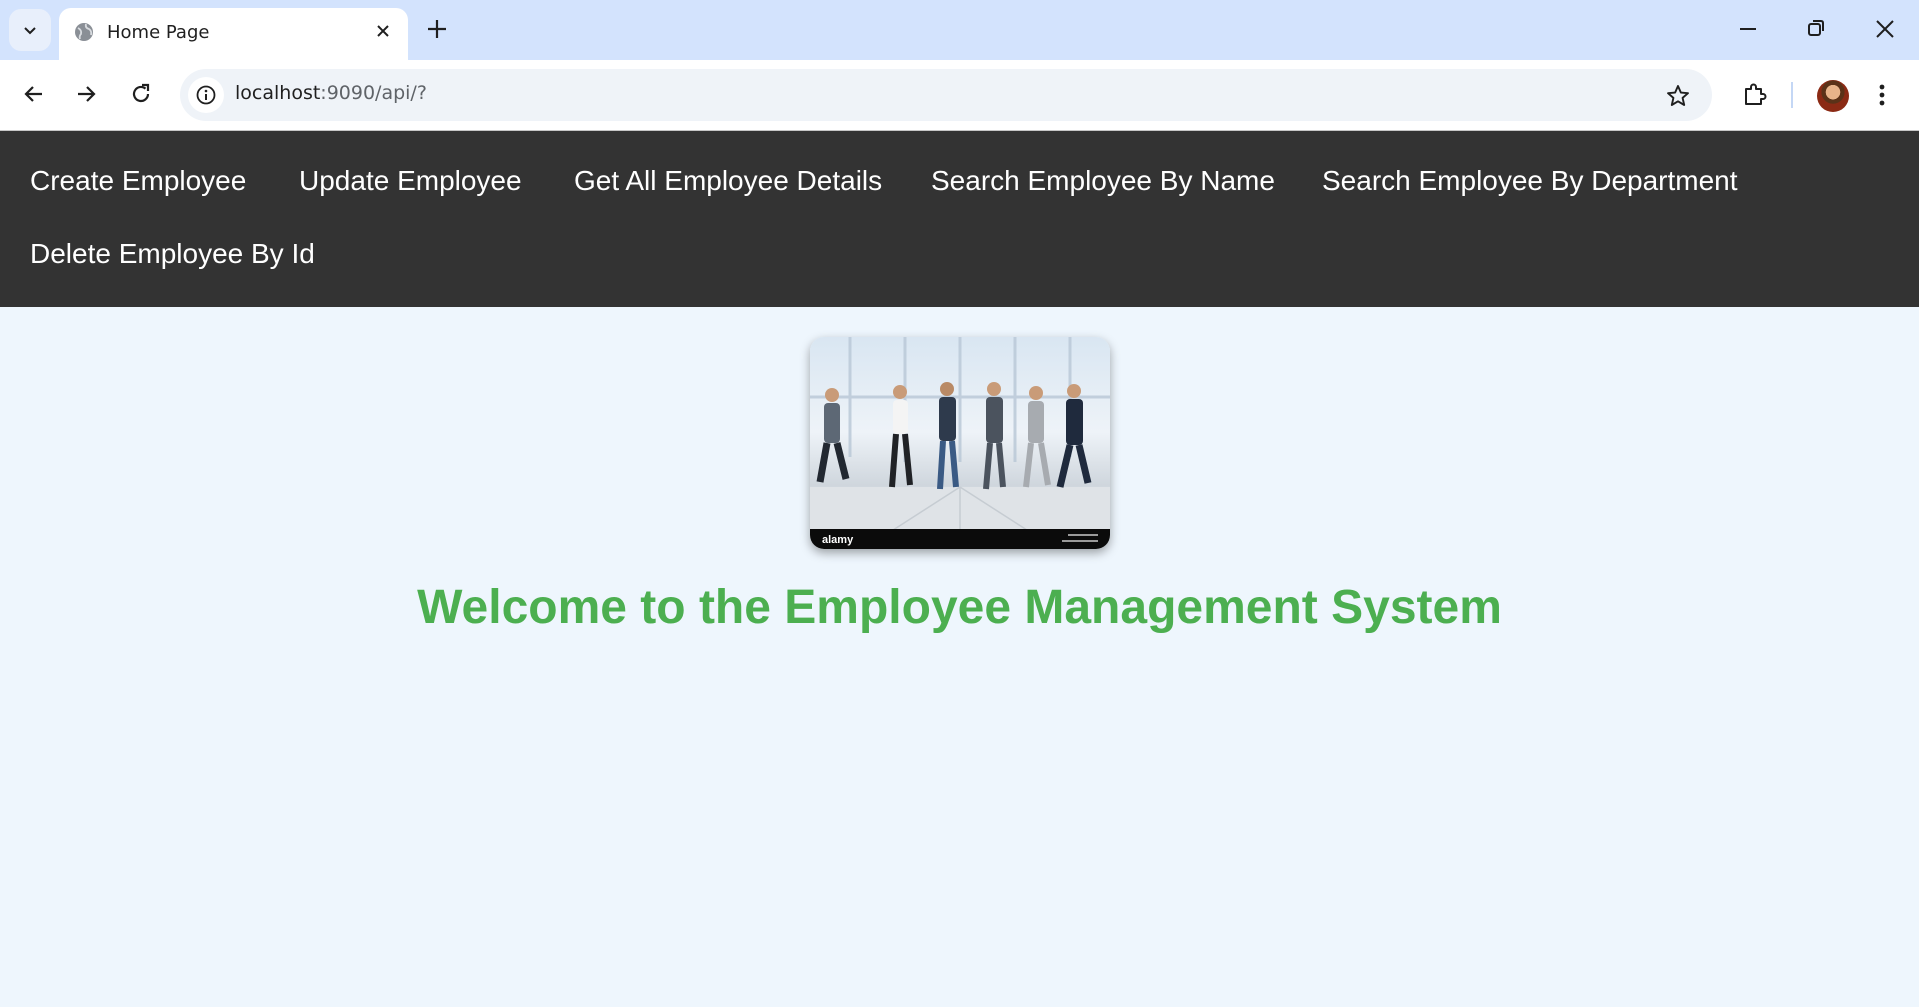  Describe the element at coordinates (141, 94) in the screenshot. I see `reload-icon` at that location.